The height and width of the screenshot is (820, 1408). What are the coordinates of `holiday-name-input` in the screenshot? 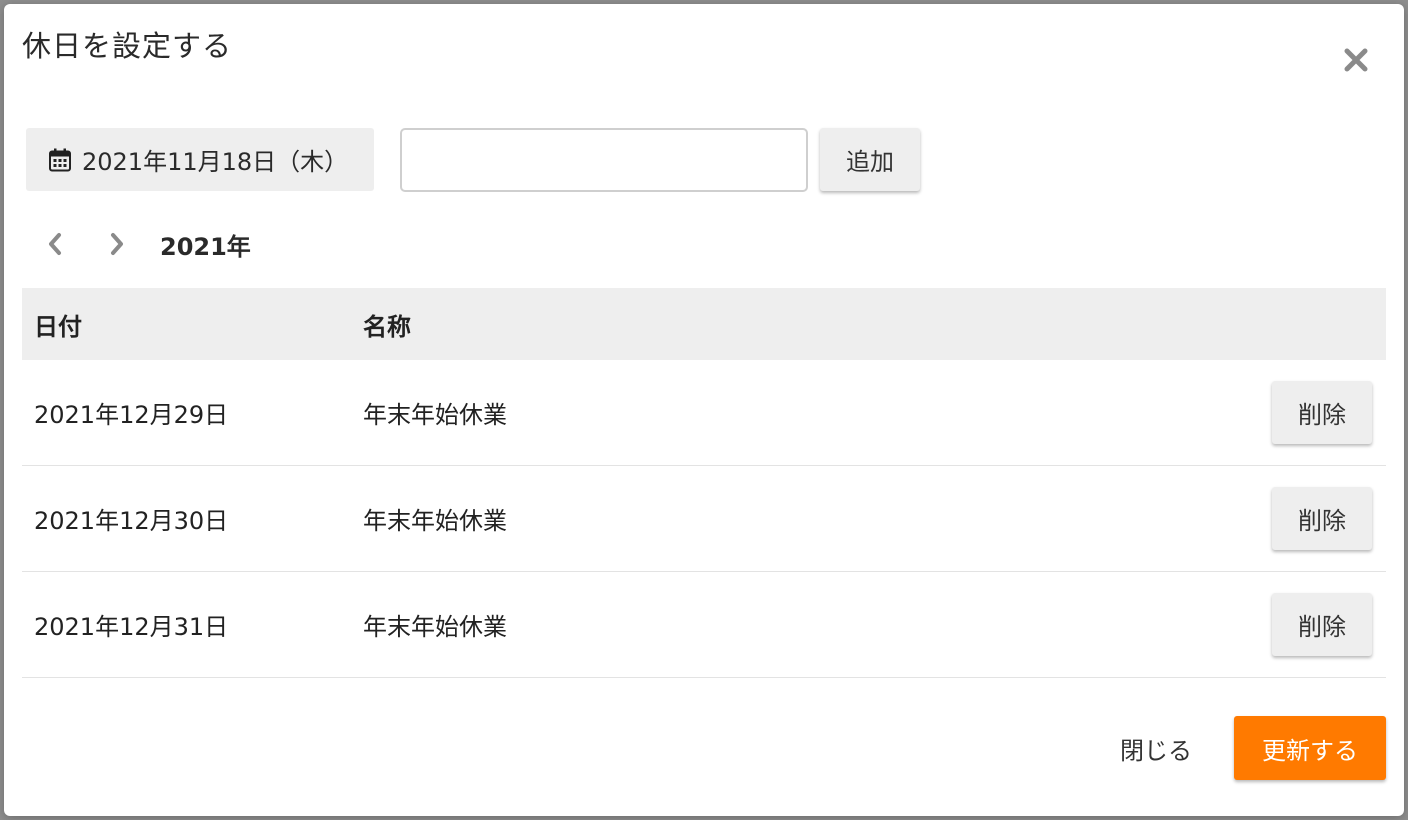 It's located at (604, 160).